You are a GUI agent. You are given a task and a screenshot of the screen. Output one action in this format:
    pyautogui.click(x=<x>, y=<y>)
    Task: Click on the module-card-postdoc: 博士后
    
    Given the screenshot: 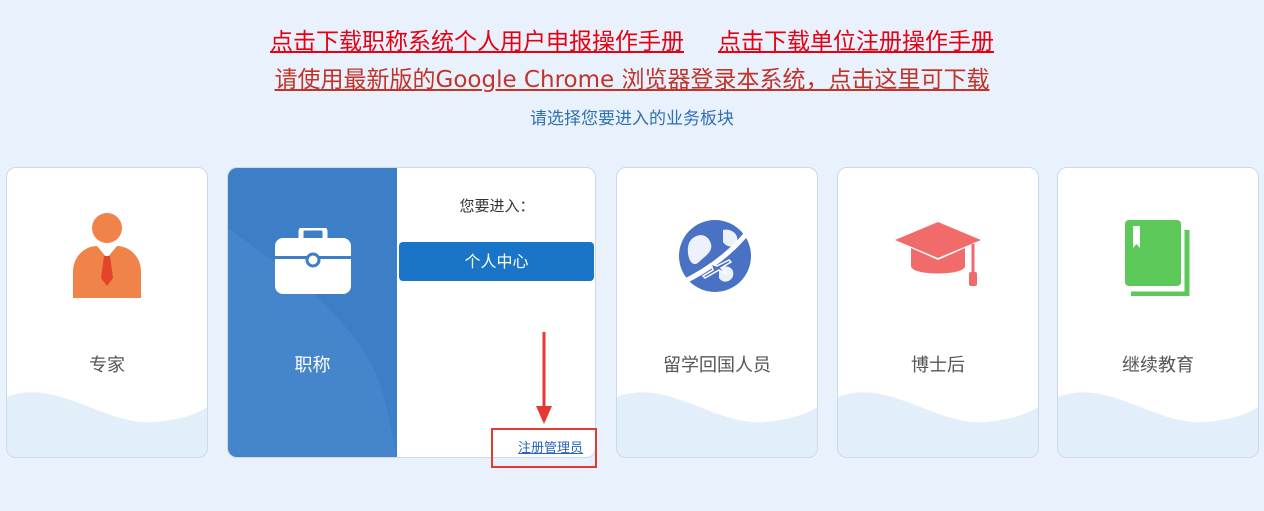 What is the action you would take?
    pyautogui.click(x=938, y=312)
    